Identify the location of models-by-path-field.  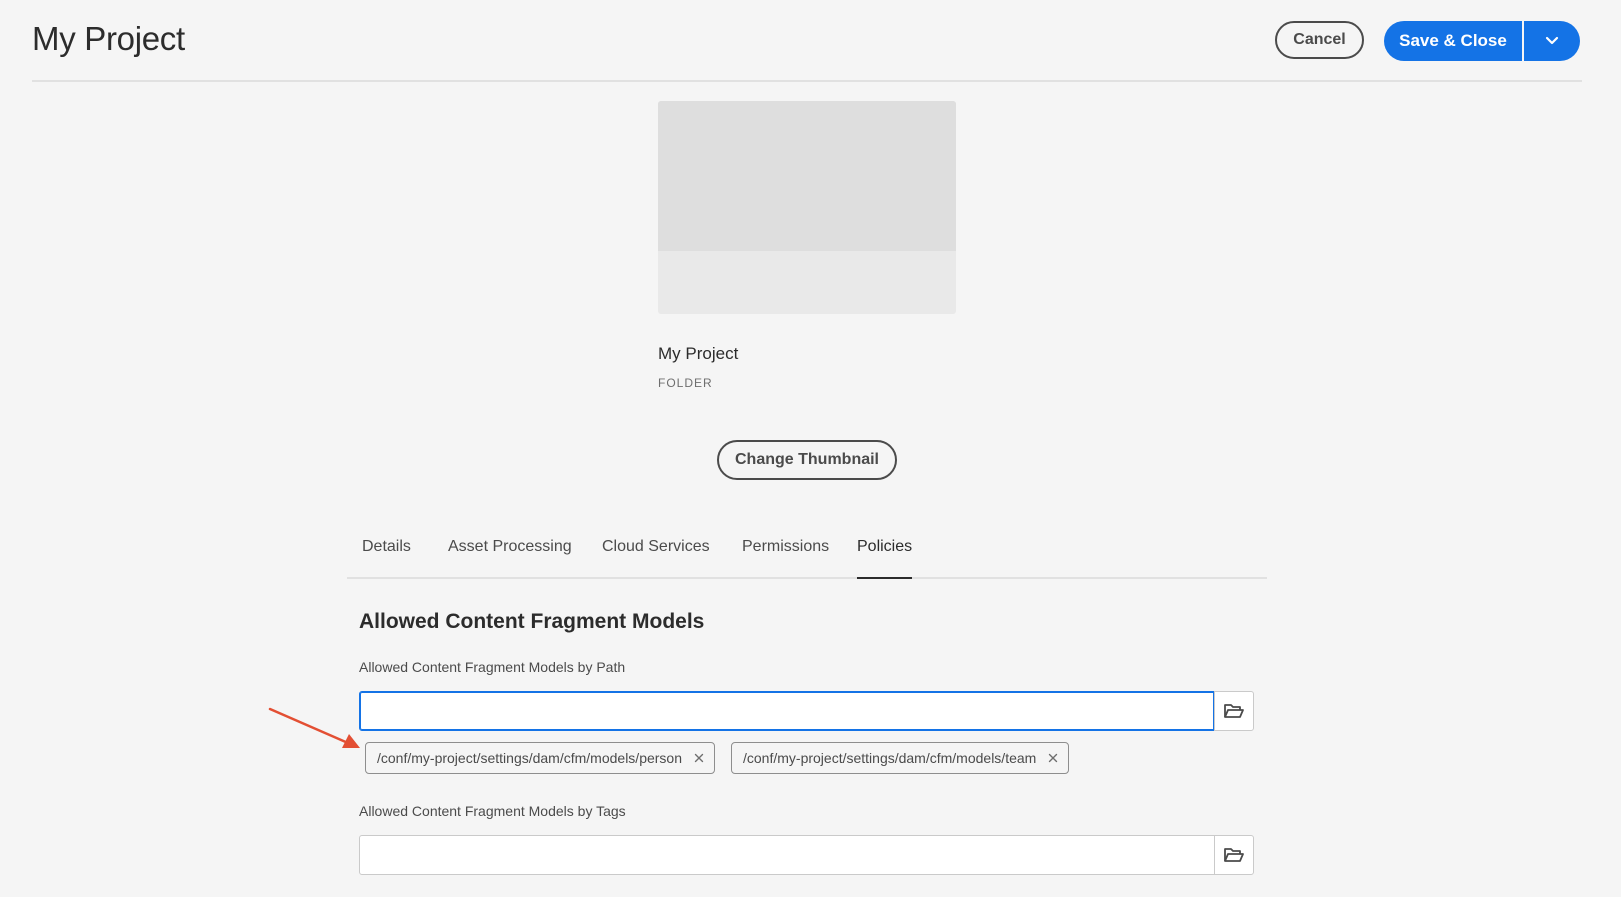
(806, 711).